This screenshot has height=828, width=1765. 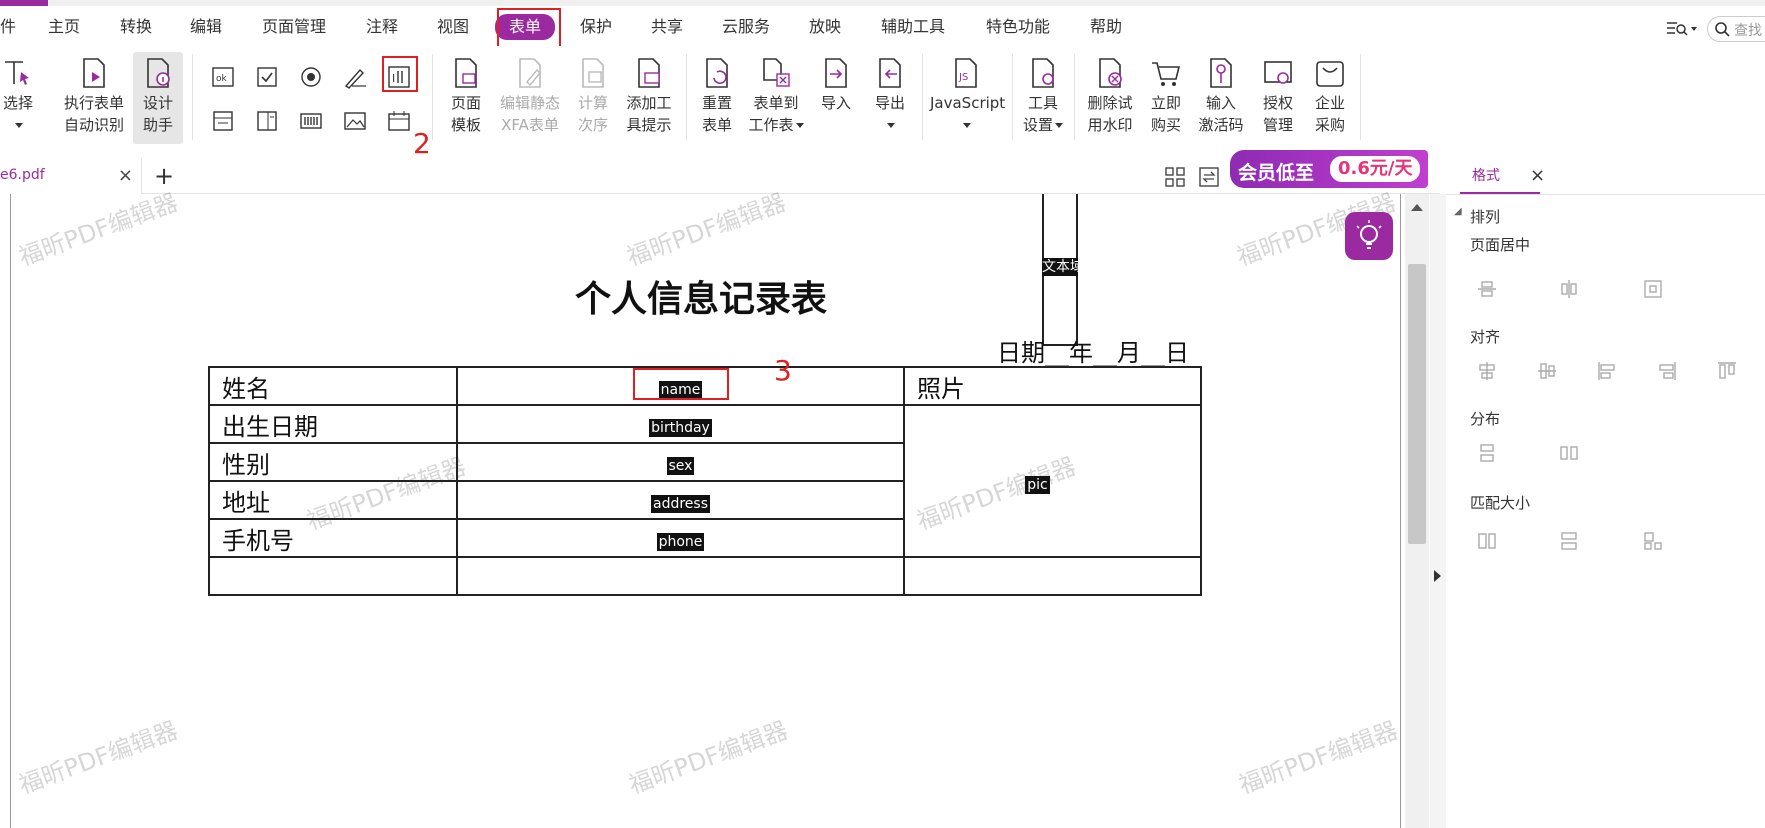 What do you see at coordinates (1487, 289) in the screenshot?
I see `center-horizontal-icon` at bounding box center [1487, 289].